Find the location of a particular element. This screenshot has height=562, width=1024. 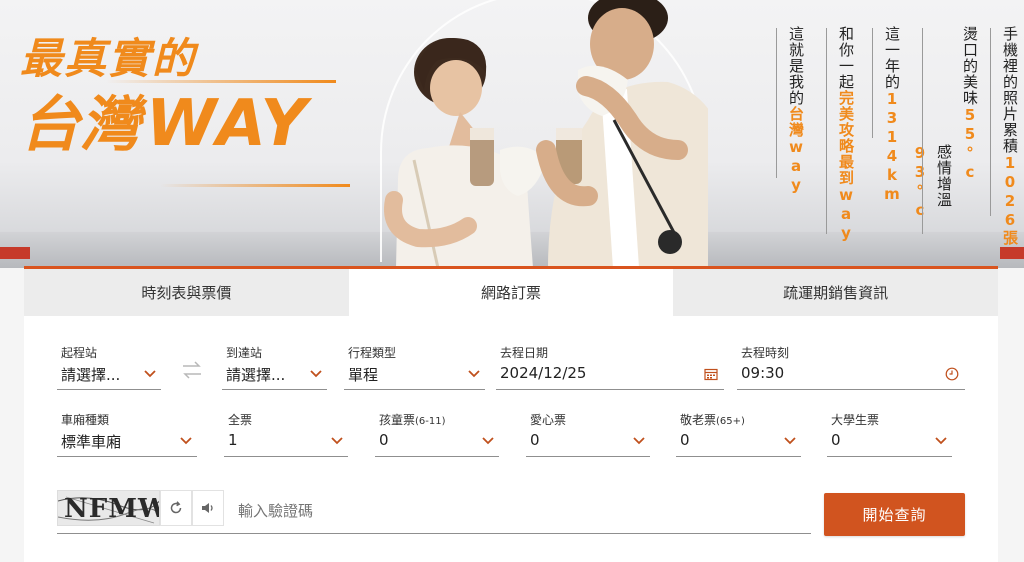

booking-tabs: 時刻表與票價 網路訂票 疏運期銷售資訊 is located at coordinates (511, 292).